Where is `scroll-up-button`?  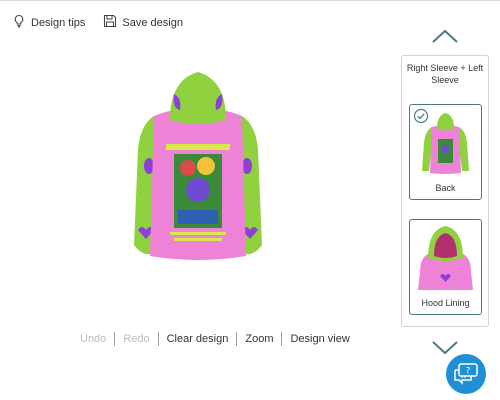
scroll-up-button is located at coordinates (445, 38).